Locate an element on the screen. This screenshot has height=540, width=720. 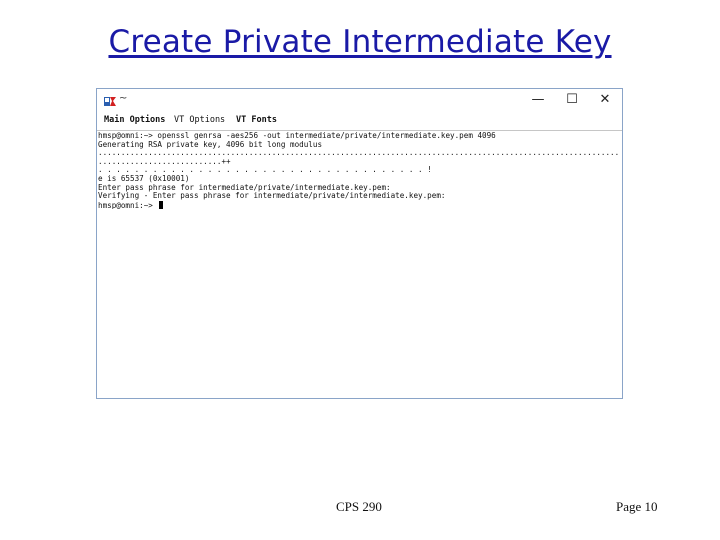
window-title: ~ is located at coordinates (123, 98).